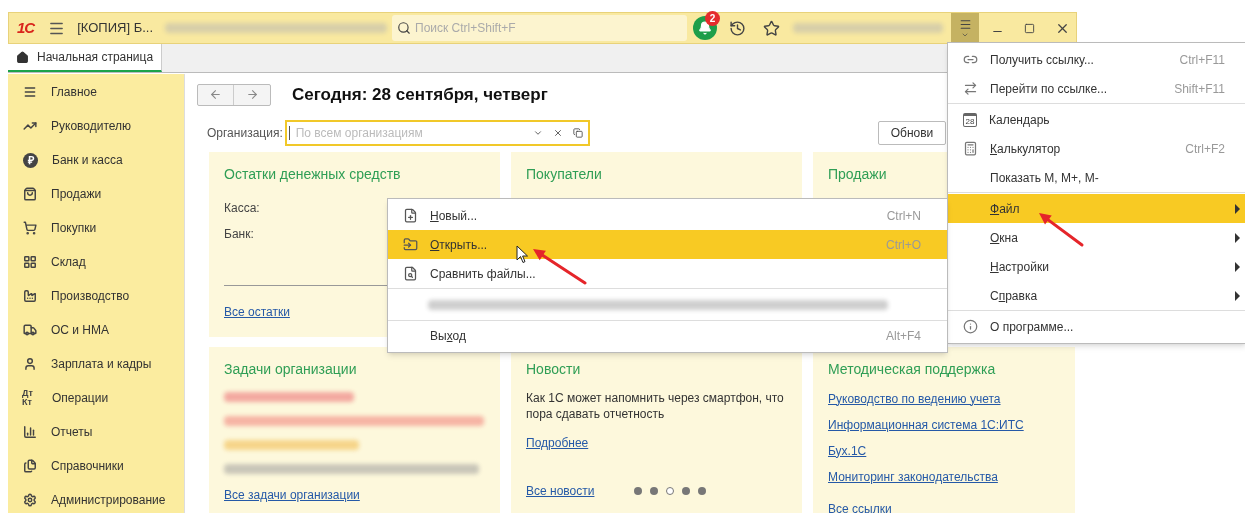 This screenshot has width=1245, height=513. Describe the element at coordinates (1096, 237) in the screenshot. I see `menu-item: Окна` at that location.